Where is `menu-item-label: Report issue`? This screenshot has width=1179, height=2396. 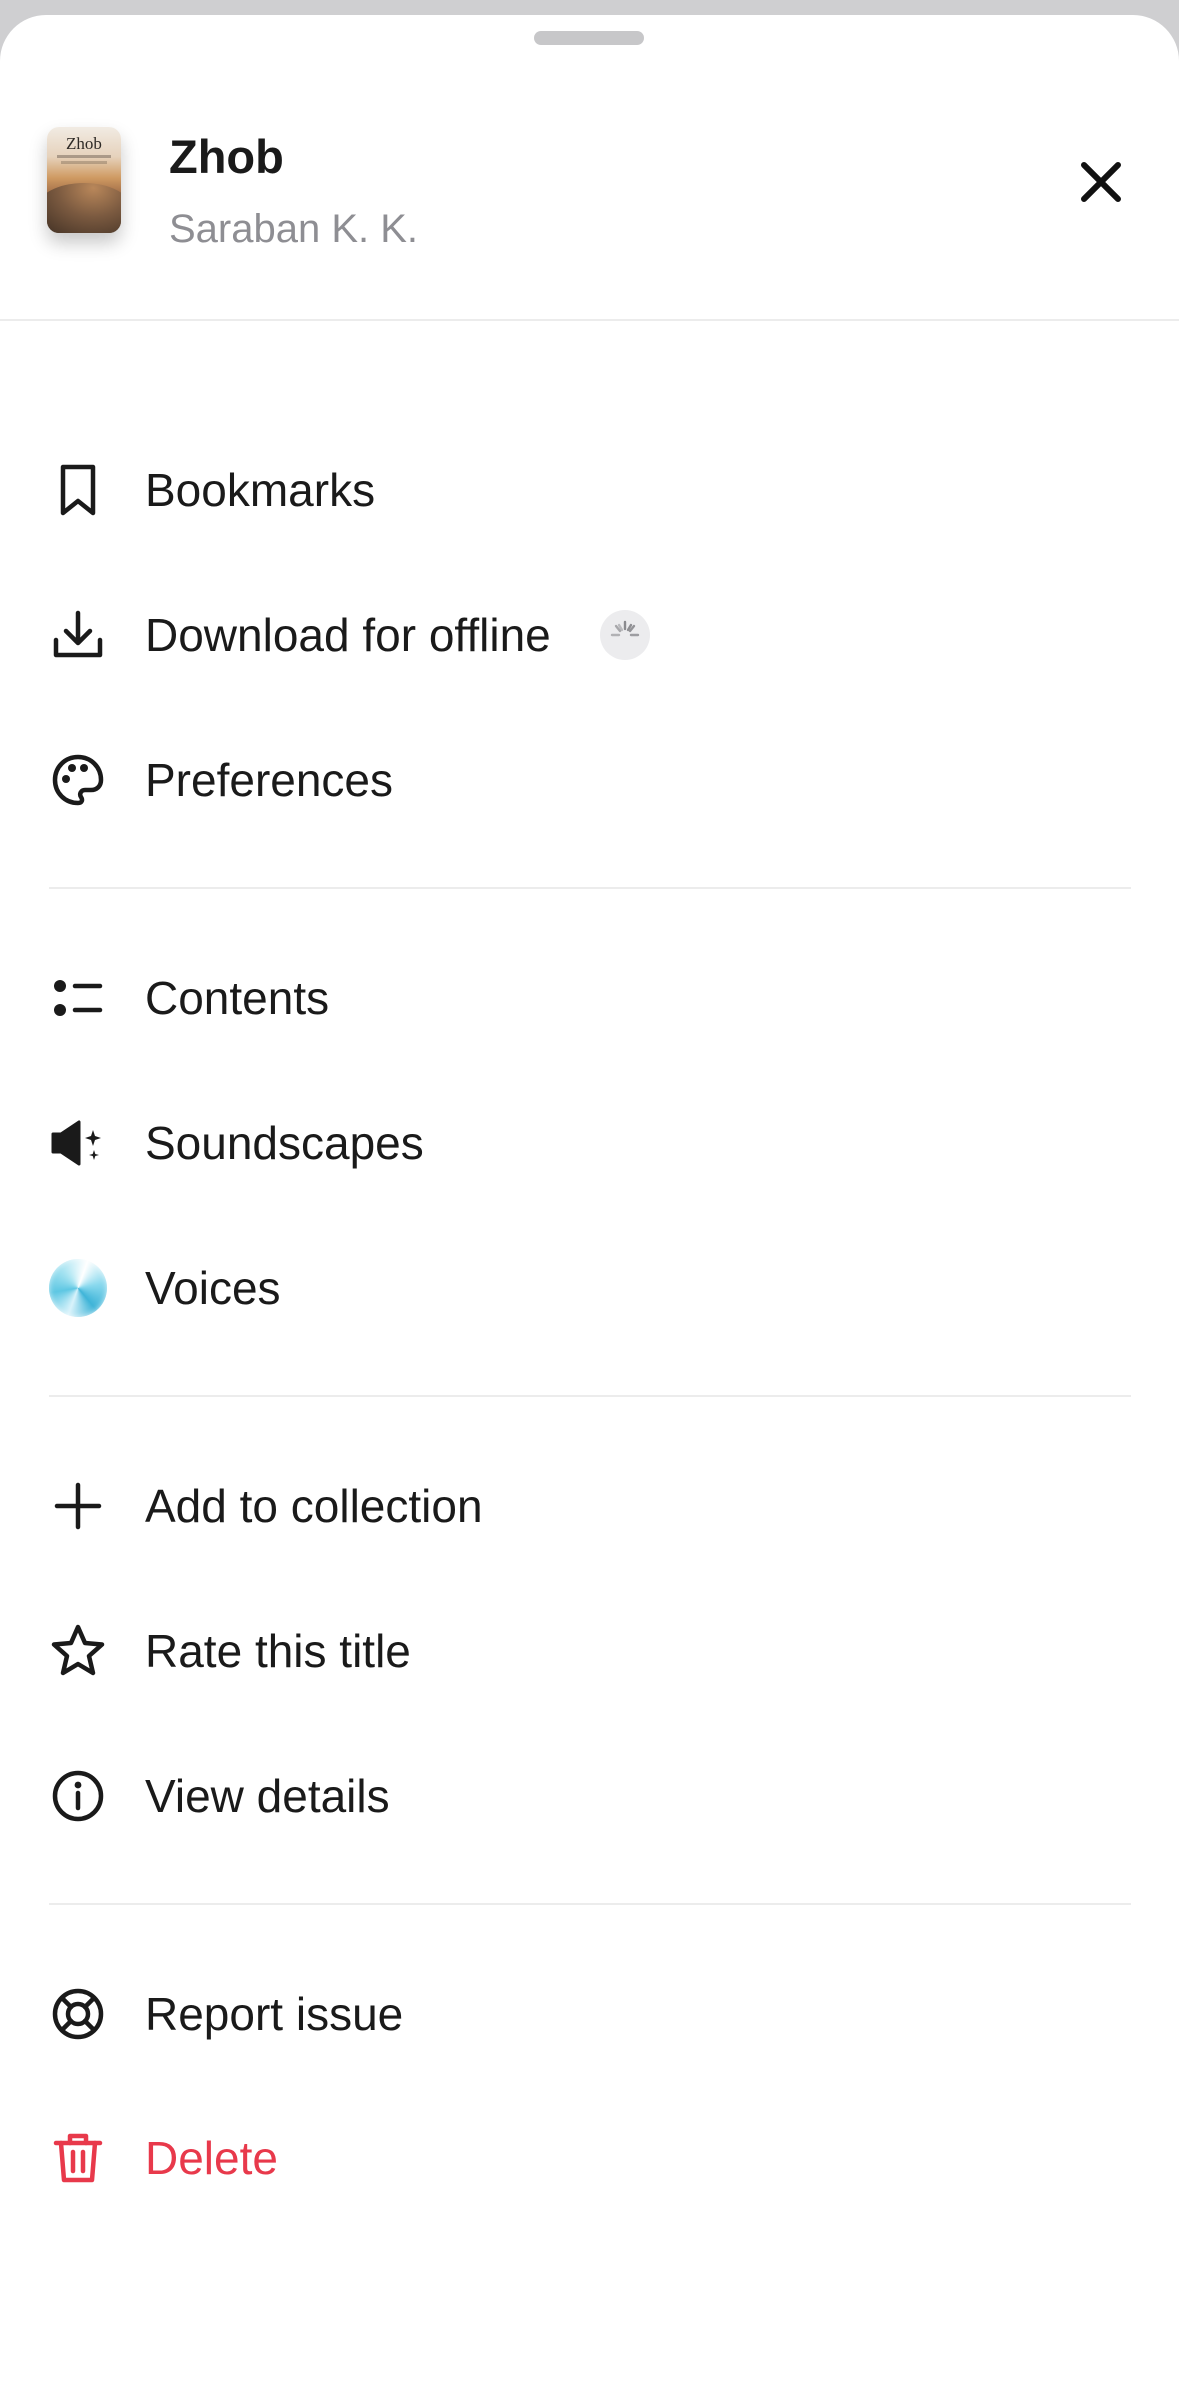 menu-item-label: Report issue is located at coordinates (274, 2014).